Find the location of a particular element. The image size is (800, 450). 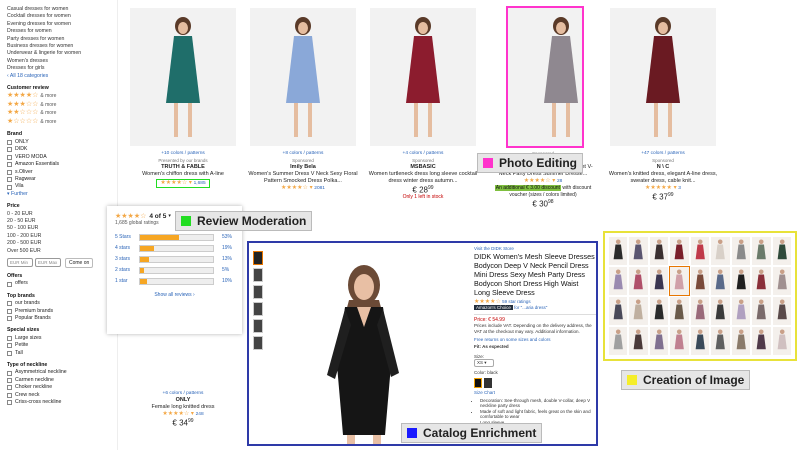

brand-filter: s.Oliver is located at coordinates (62, 172).